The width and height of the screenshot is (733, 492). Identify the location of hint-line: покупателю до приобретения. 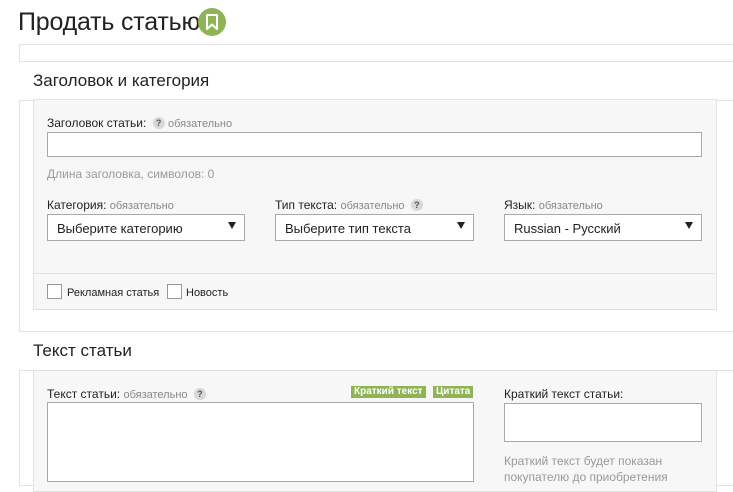
(586, 477).